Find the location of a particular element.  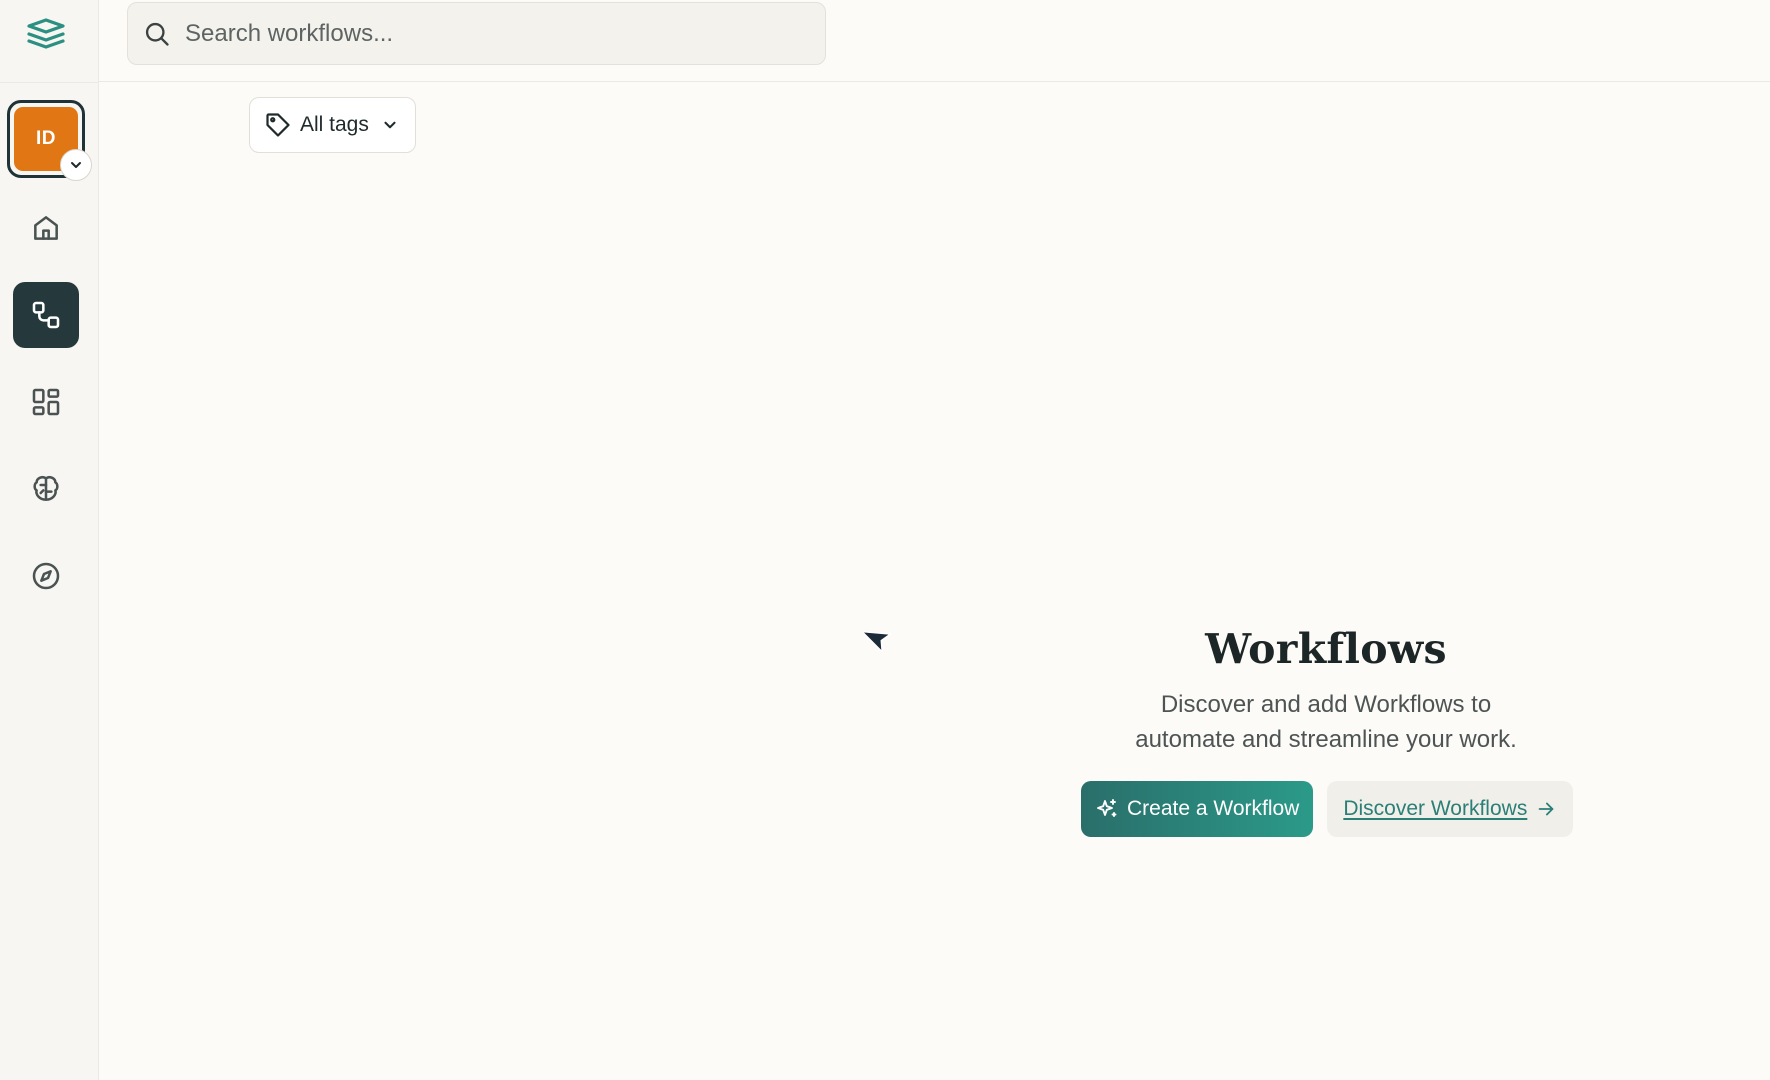

discover-workflows-label: Discover Workflows is located at coordinates (1435, 808).